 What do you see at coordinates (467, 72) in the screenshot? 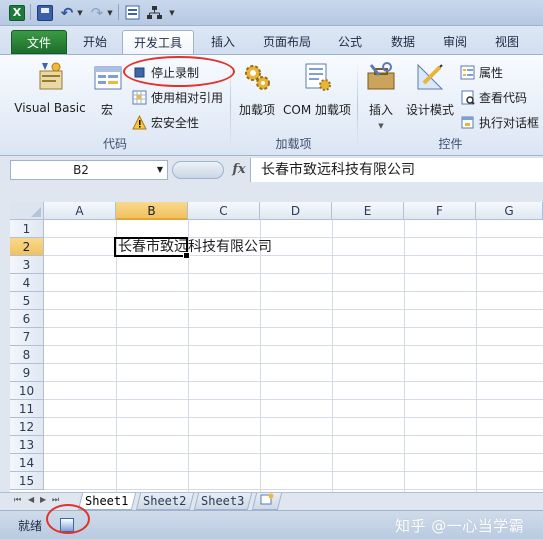
I see `properties-icon` at bounding box center [467, 72].